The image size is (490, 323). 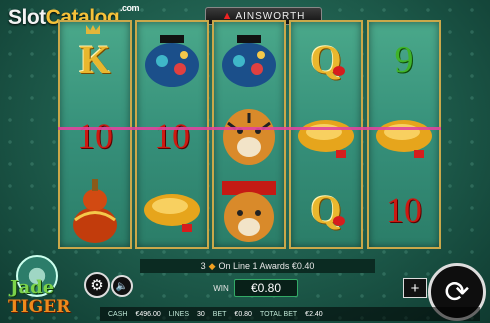 I want to click on game-logo: Jade TIGER, so click(x=41, y=289).